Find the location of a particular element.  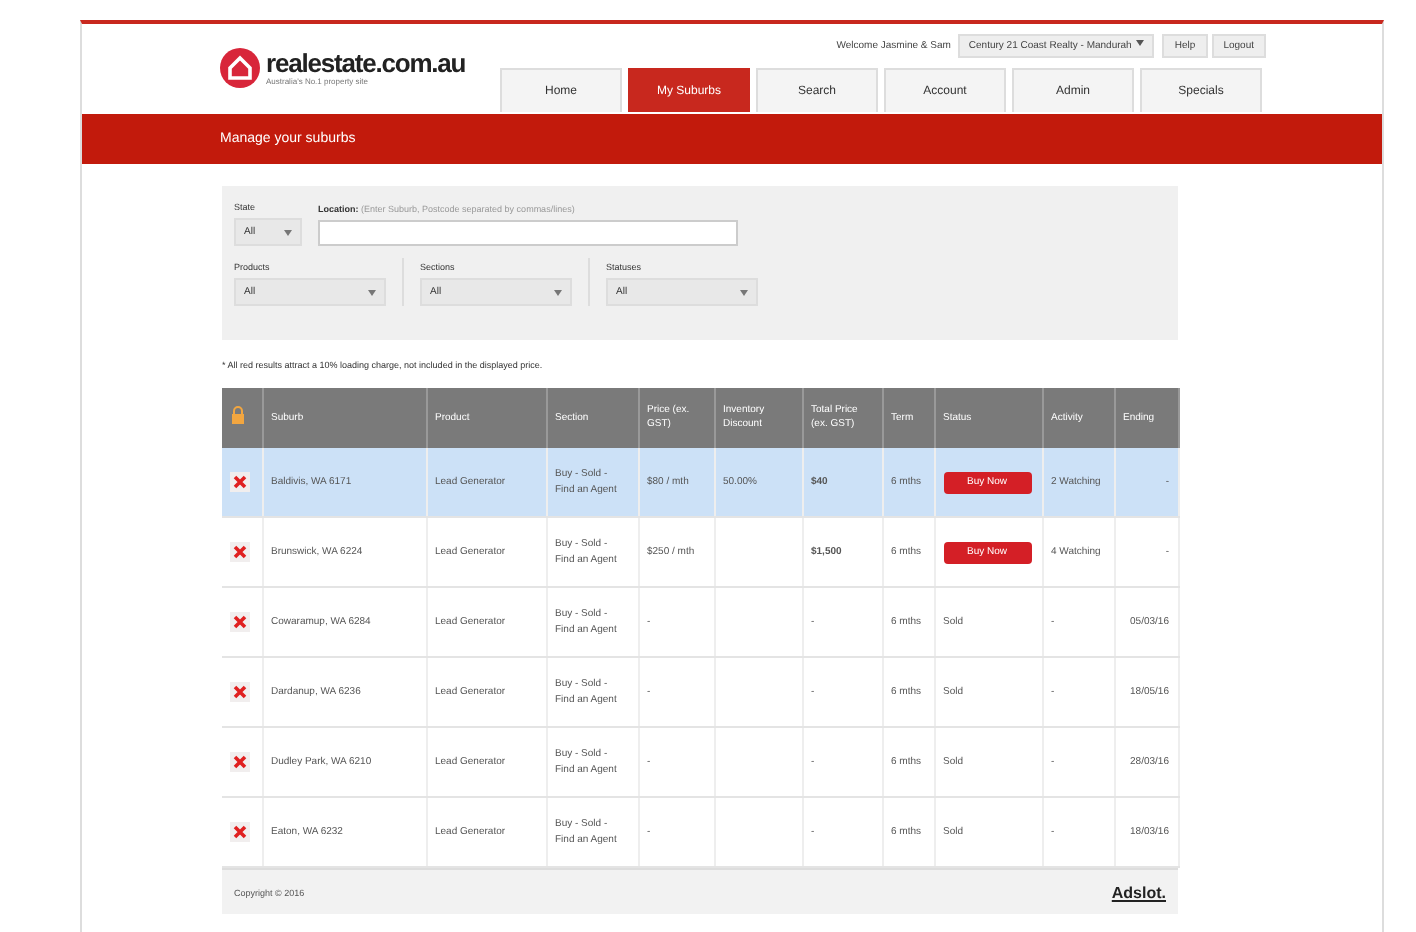

location-field is located at coordinates (528, 233).